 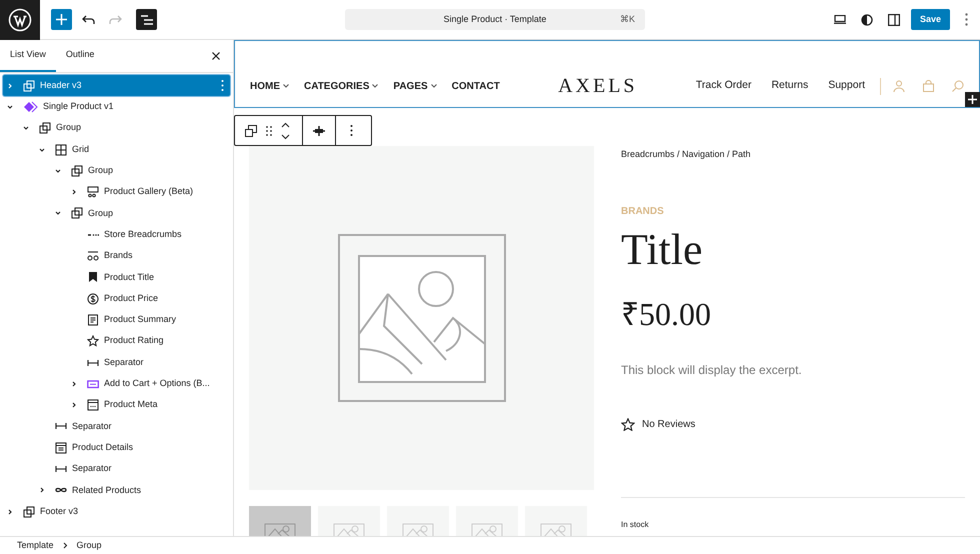 I want to click on dollar-icon, so click(x=93, y=298).